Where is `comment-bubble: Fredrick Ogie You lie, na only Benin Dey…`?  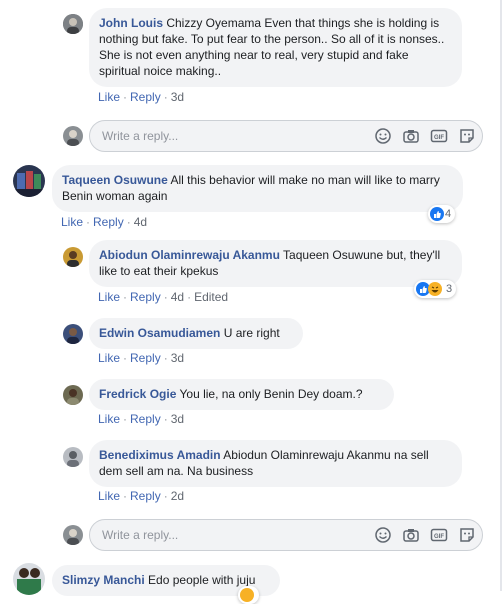
comment-bubble: Fredrick Ogie You lie, na only Benin Dey… is located at coordinates (241, 394).